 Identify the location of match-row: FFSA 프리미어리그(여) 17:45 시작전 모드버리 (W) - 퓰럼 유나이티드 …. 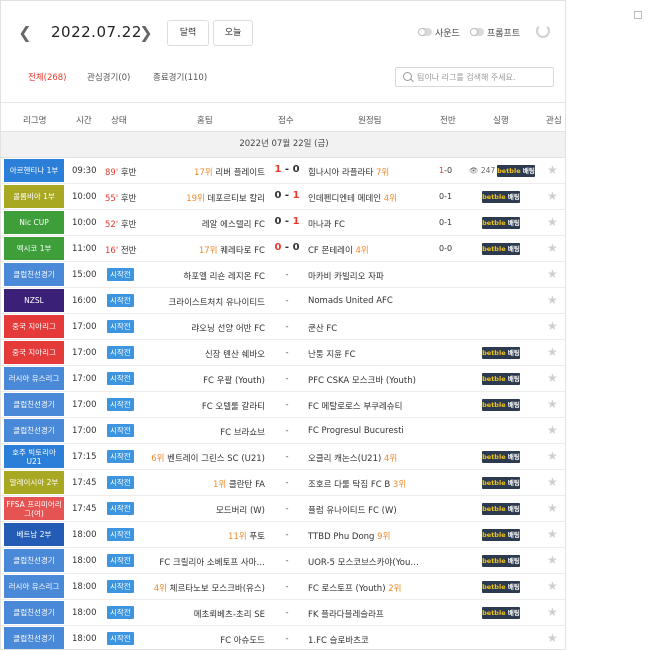
(283, 509).